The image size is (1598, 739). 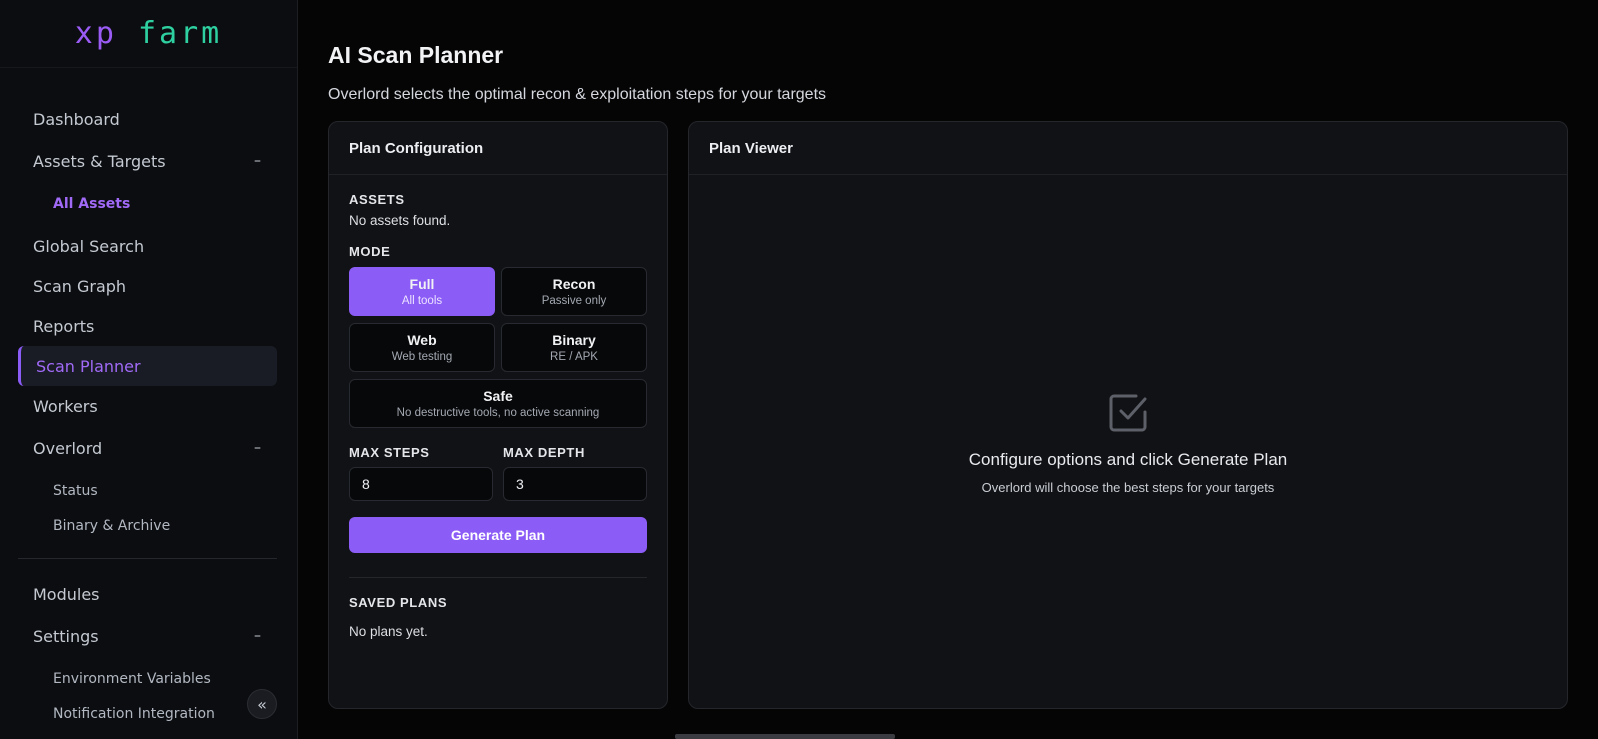 What do you see at coordinates (91, 204) in the screenshot?
I see `sidebar-subitem-all-assets: All Assets` at bounding box center [91, 204].